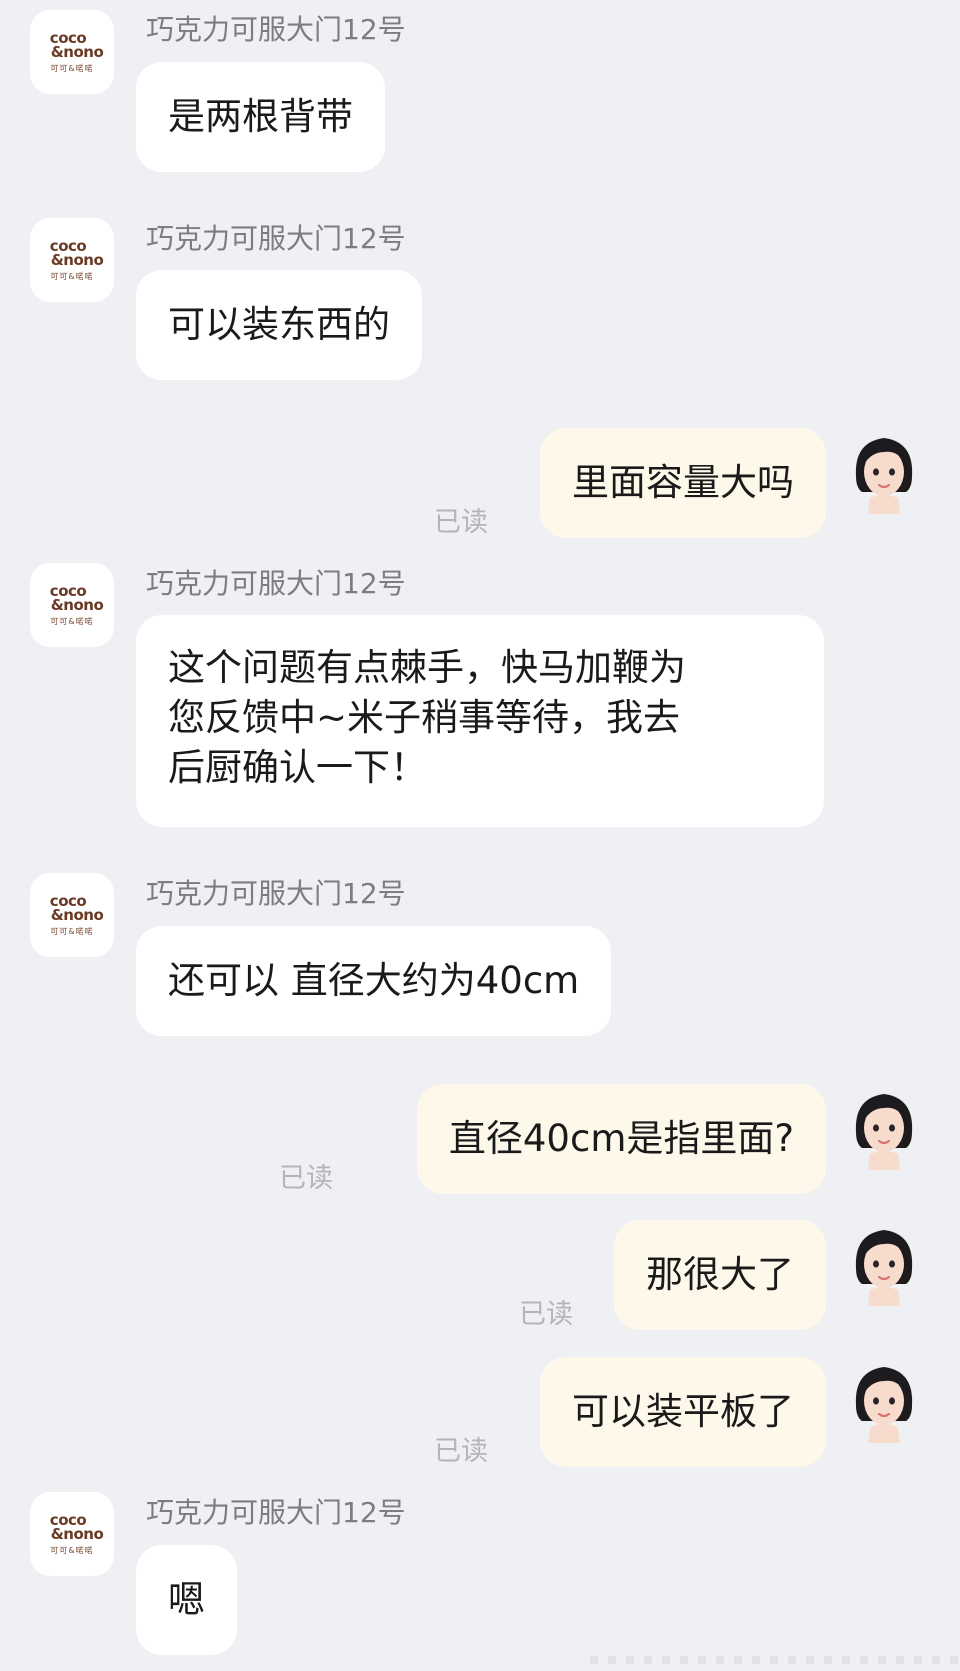  What do you see at coordinates (374, 981) in the screenshot?
I see `message-bubble: 还可以 直径大约为40cm` at bounding box center [374, 981].